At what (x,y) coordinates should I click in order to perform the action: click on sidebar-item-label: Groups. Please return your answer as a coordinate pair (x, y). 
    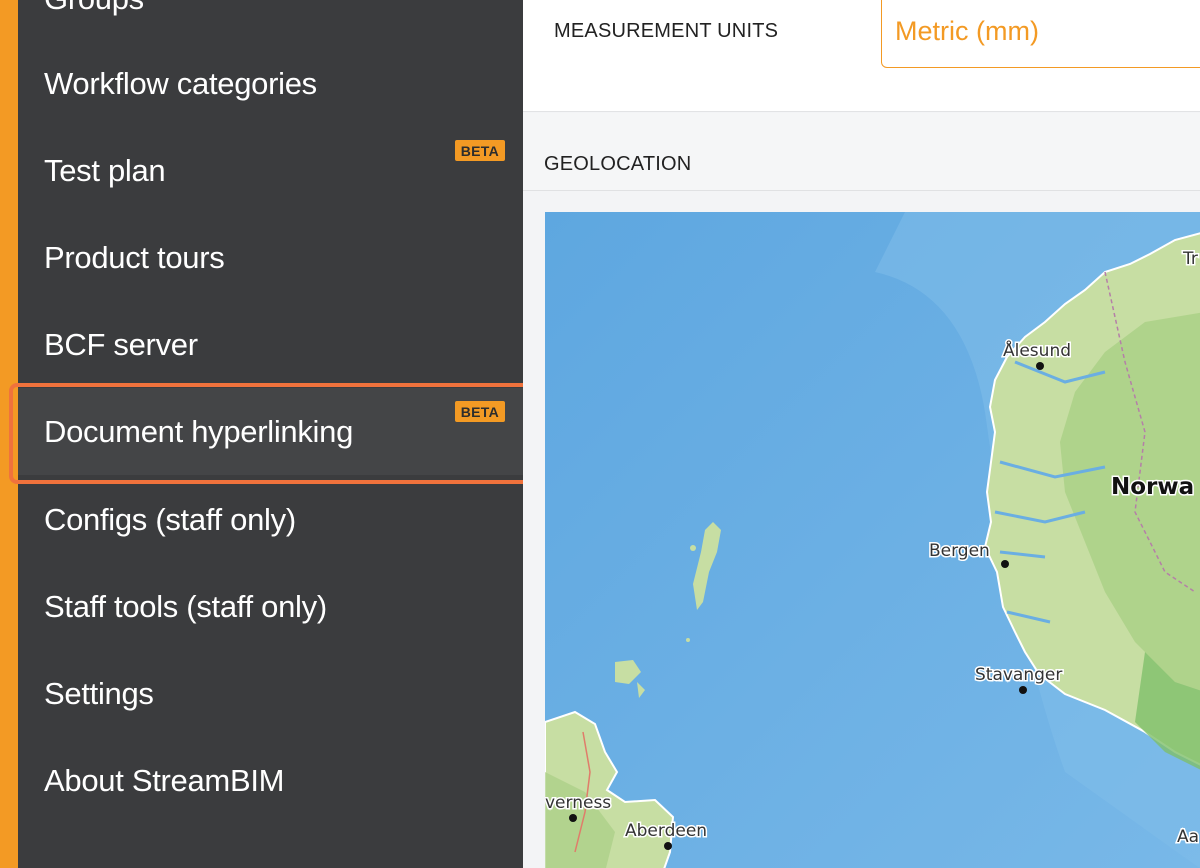
    Looking at the image, I should click on (94, 8).